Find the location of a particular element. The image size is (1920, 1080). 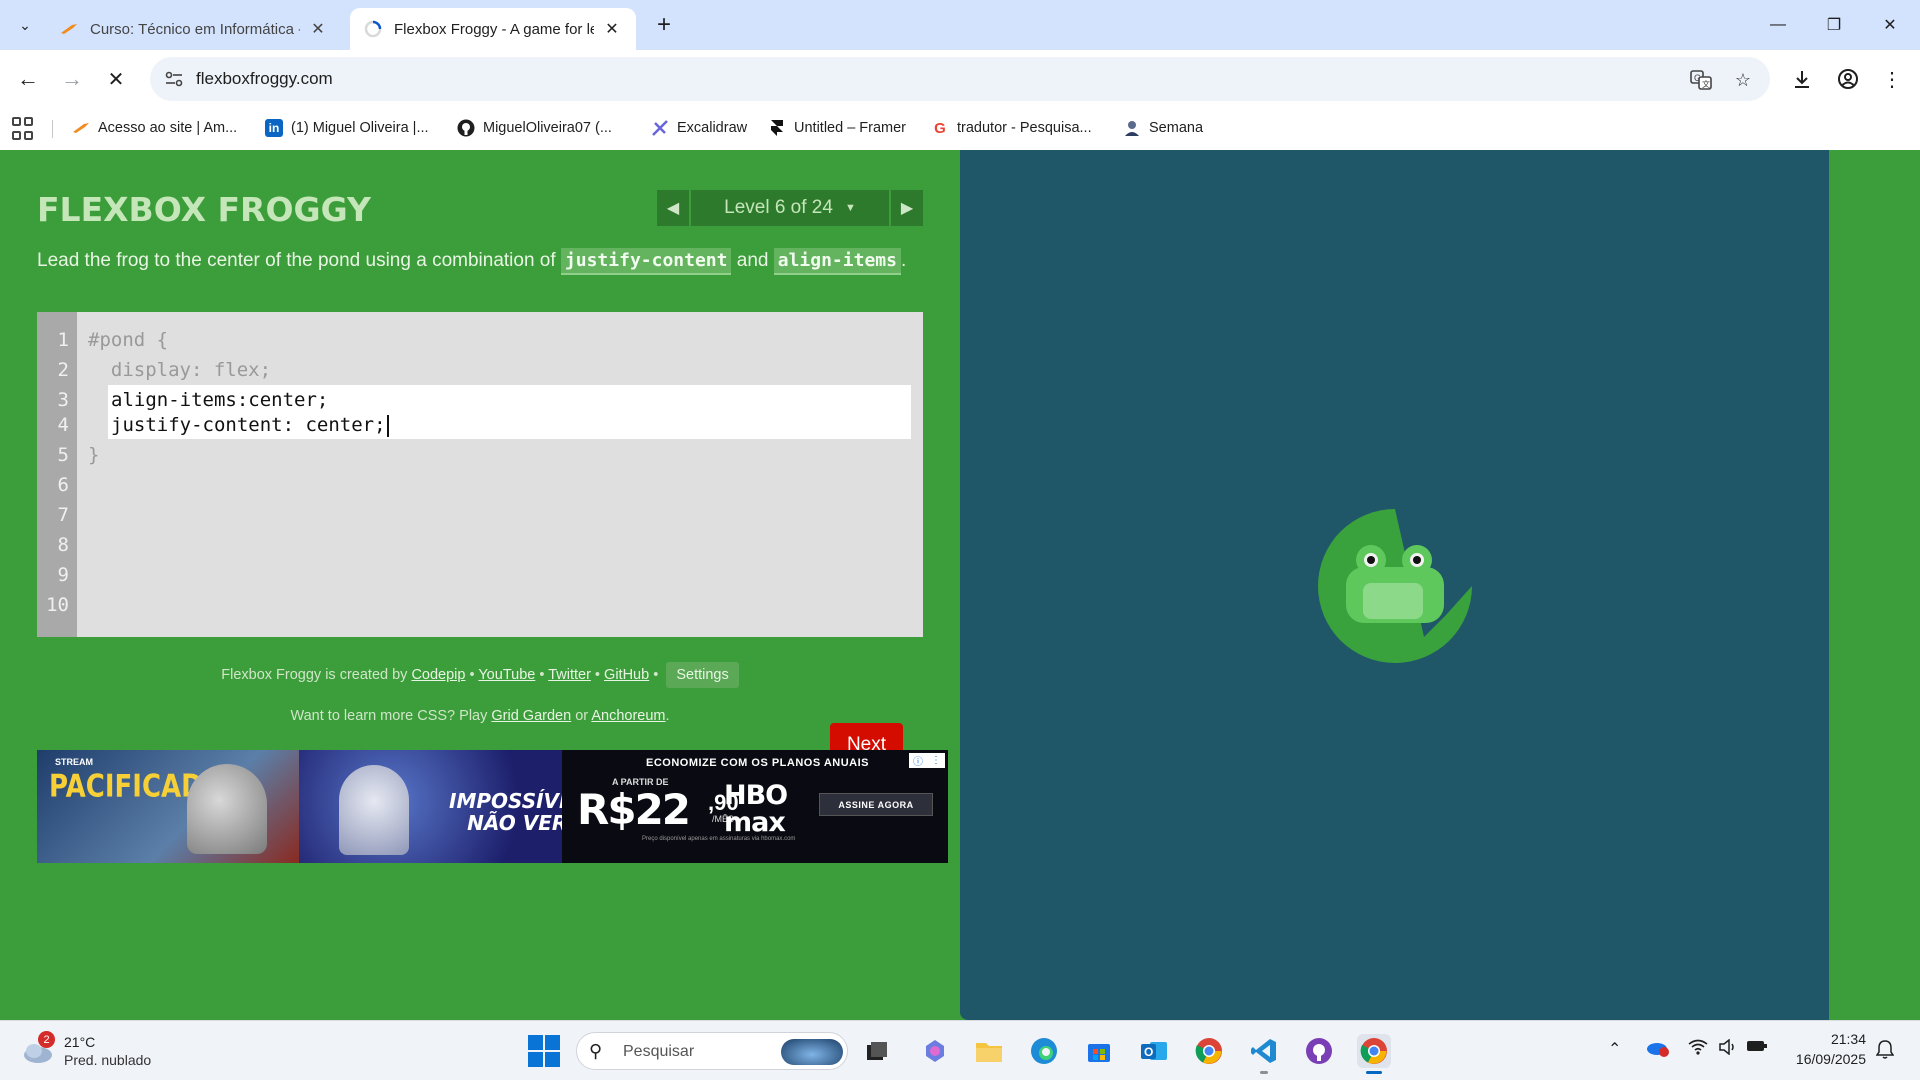

next-level-icon: ▶ is located at coordinates (907, 208).